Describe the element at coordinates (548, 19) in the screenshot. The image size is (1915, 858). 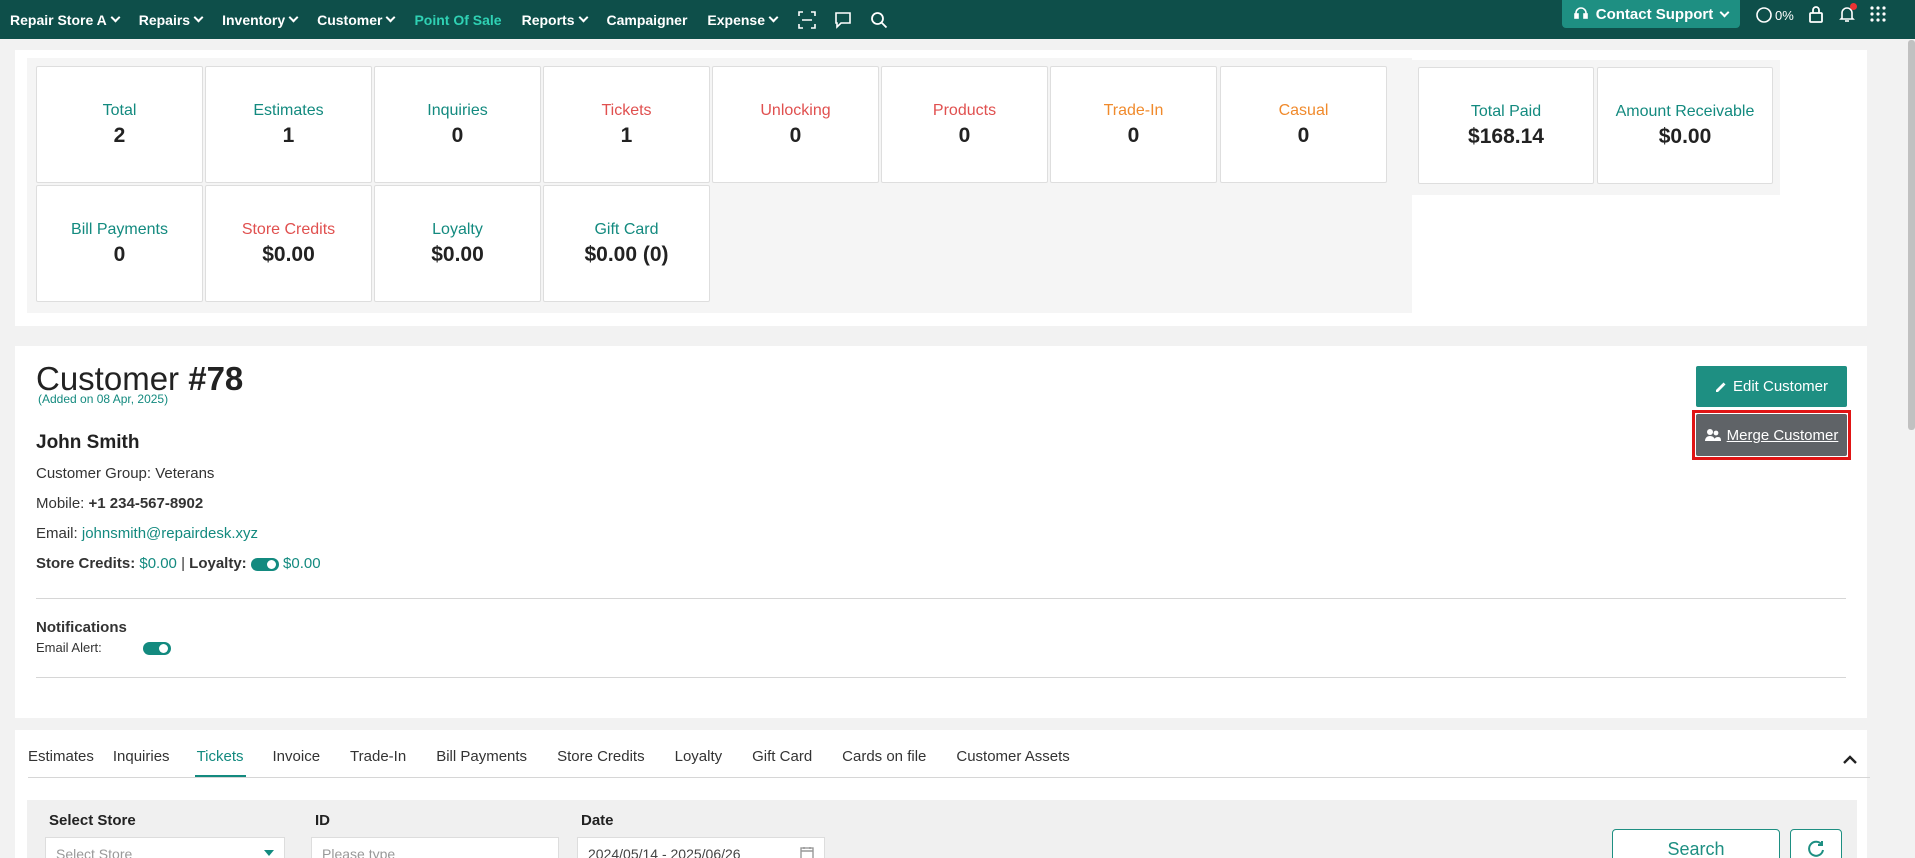
I see `nav-reports-label: Reports` at that location.